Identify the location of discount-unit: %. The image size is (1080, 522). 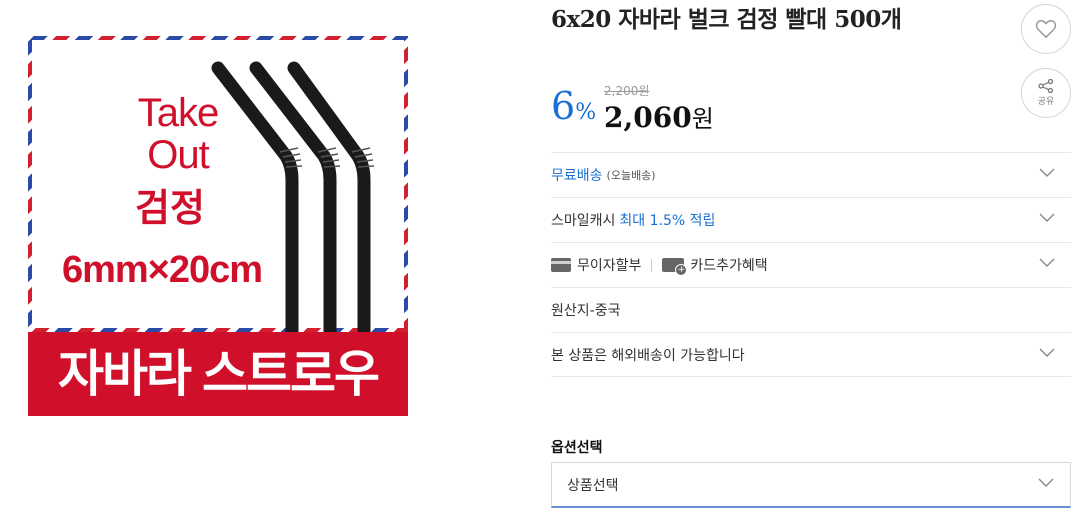
(586, 112).